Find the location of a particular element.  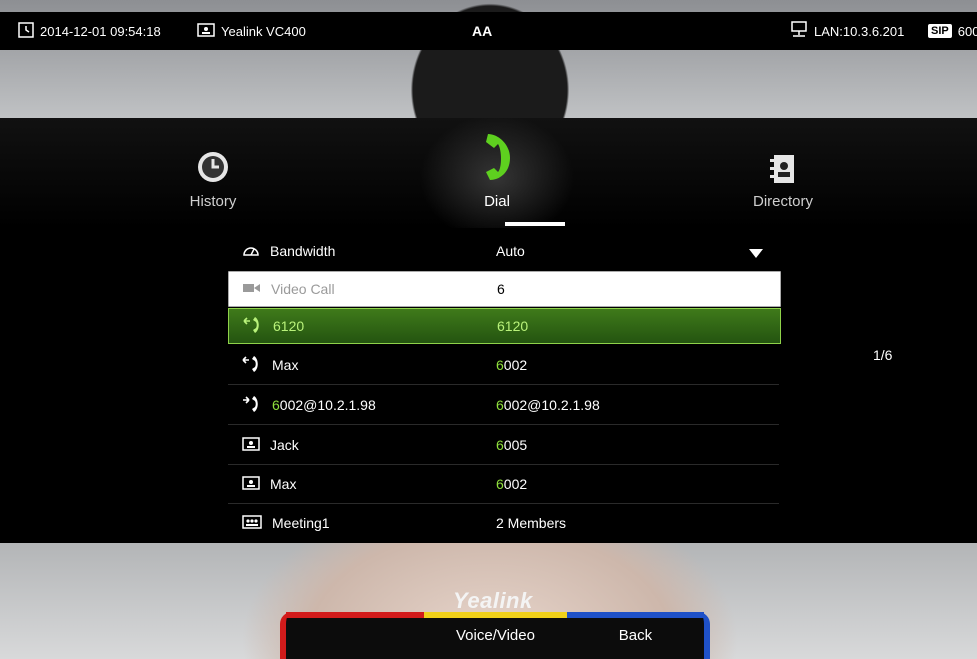

dial-input-label-group: Video Call is located at coordinates (289, 289).